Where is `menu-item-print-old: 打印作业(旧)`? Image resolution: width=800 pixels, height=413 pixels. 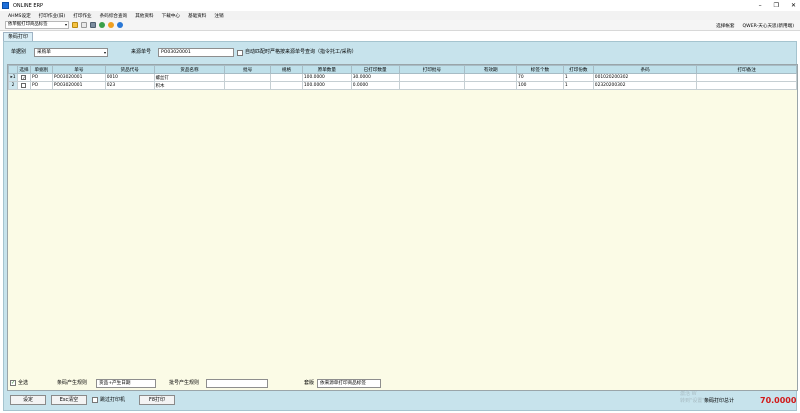
menu-item-print-old: 打印作业(旧) is located at coordinates (52, 16).